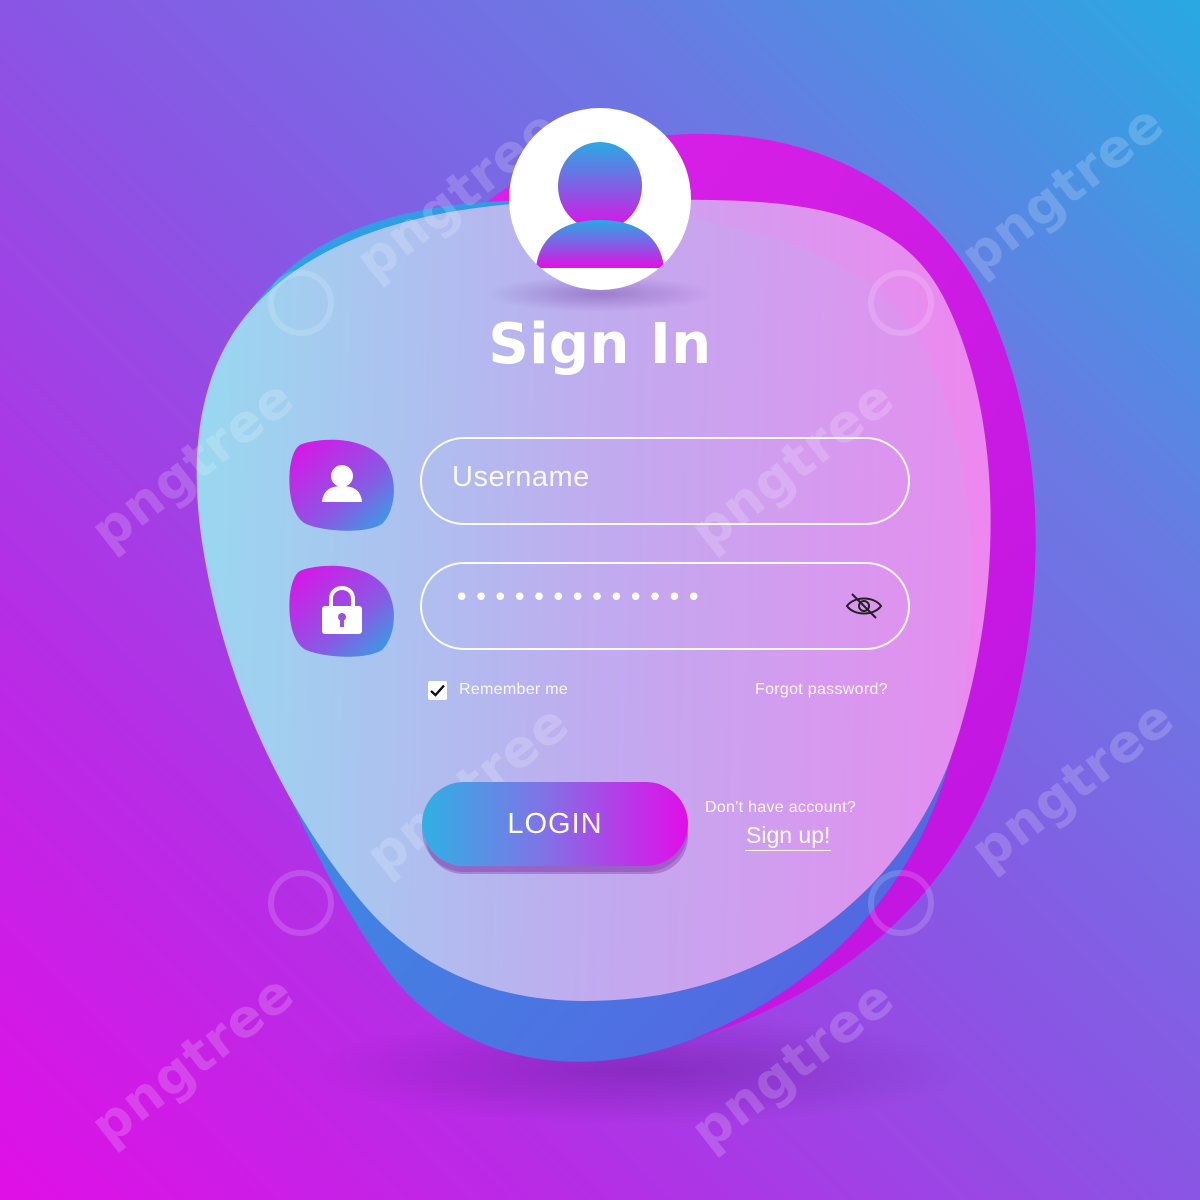  I want to click on username-placeholder: Username, so click(521, 477).